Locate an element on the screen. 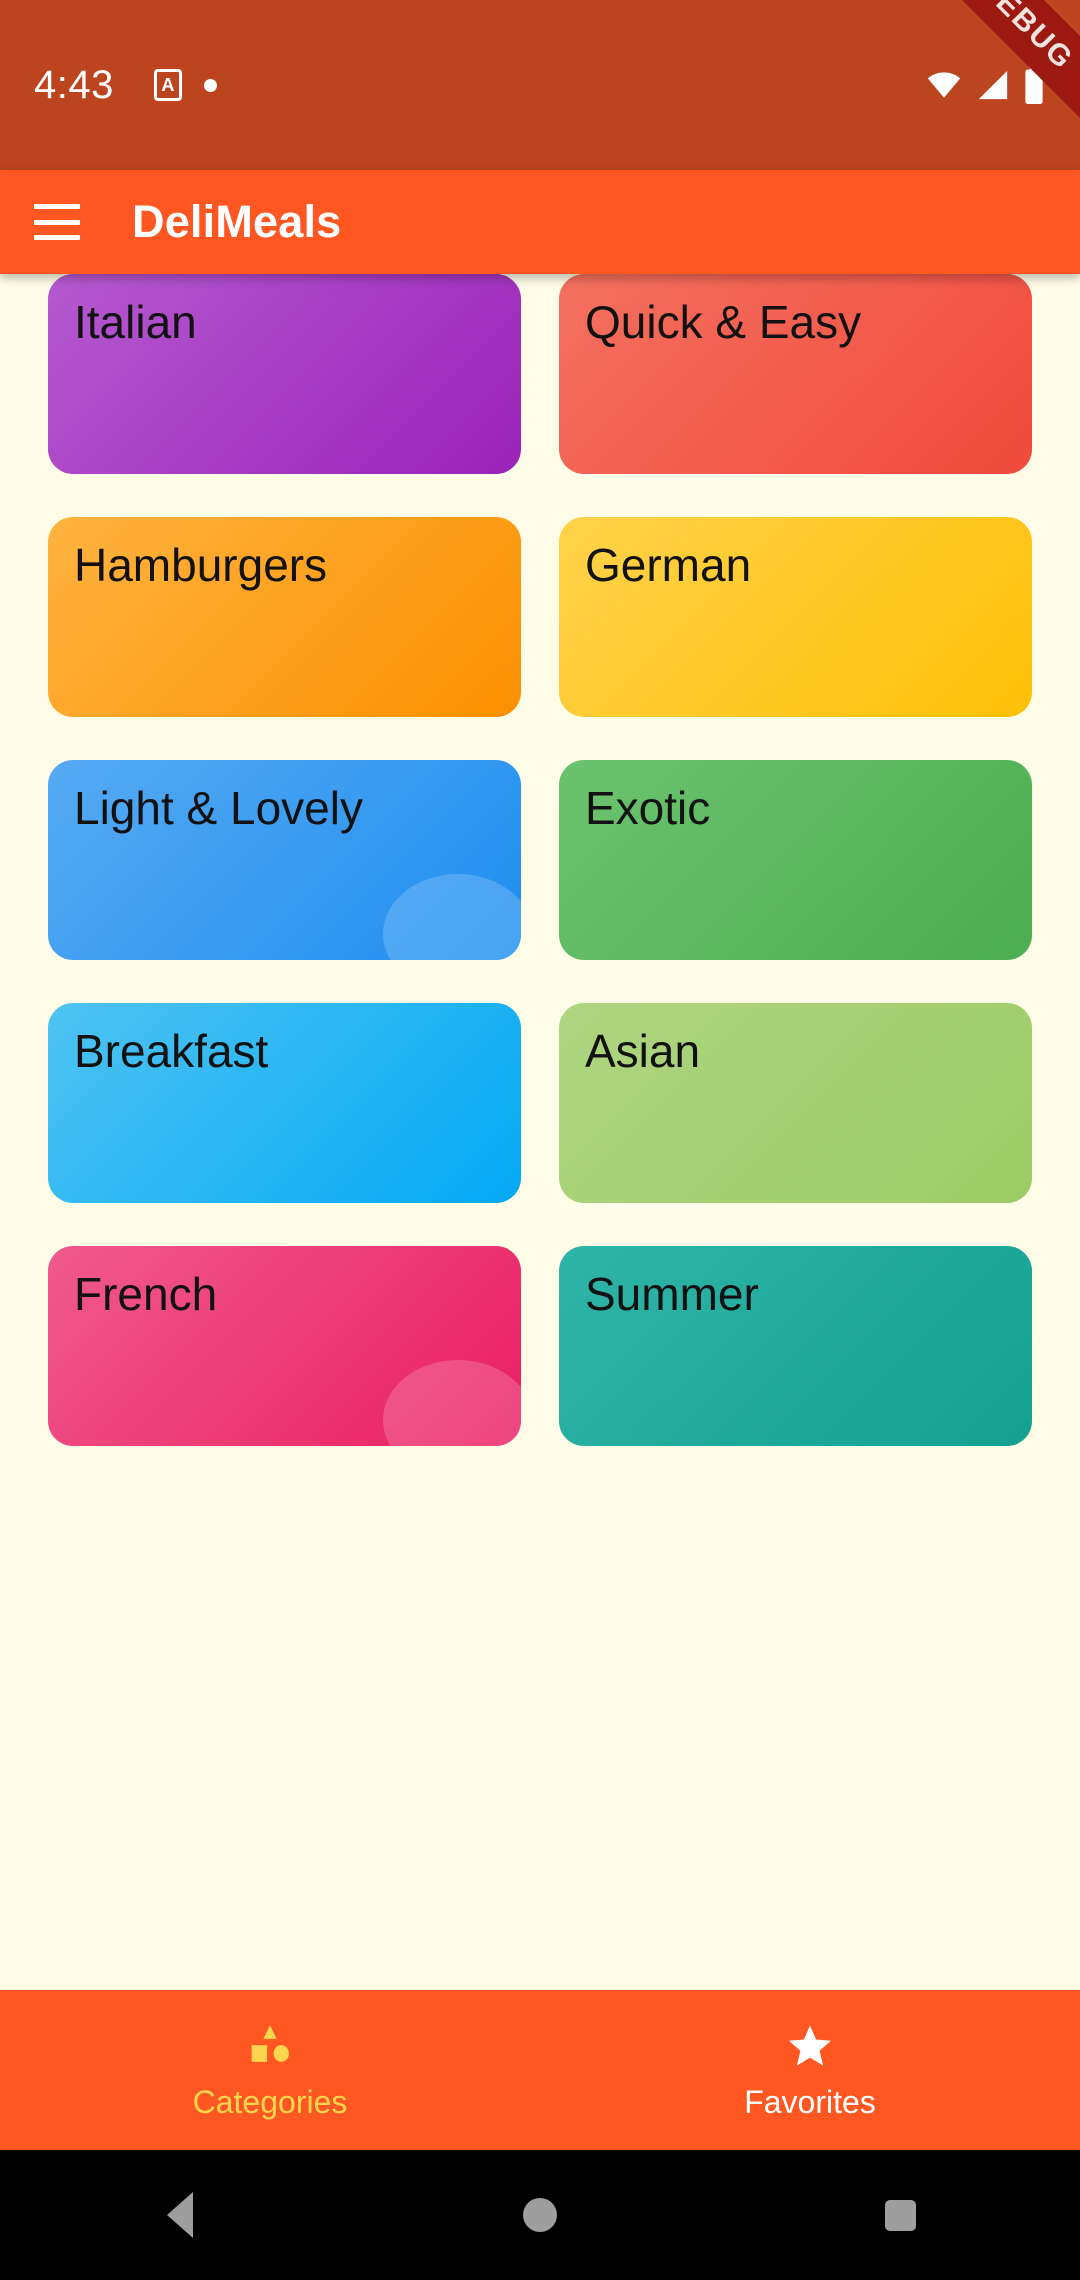  category-tile-label: German is located at coordinates (668, 565).